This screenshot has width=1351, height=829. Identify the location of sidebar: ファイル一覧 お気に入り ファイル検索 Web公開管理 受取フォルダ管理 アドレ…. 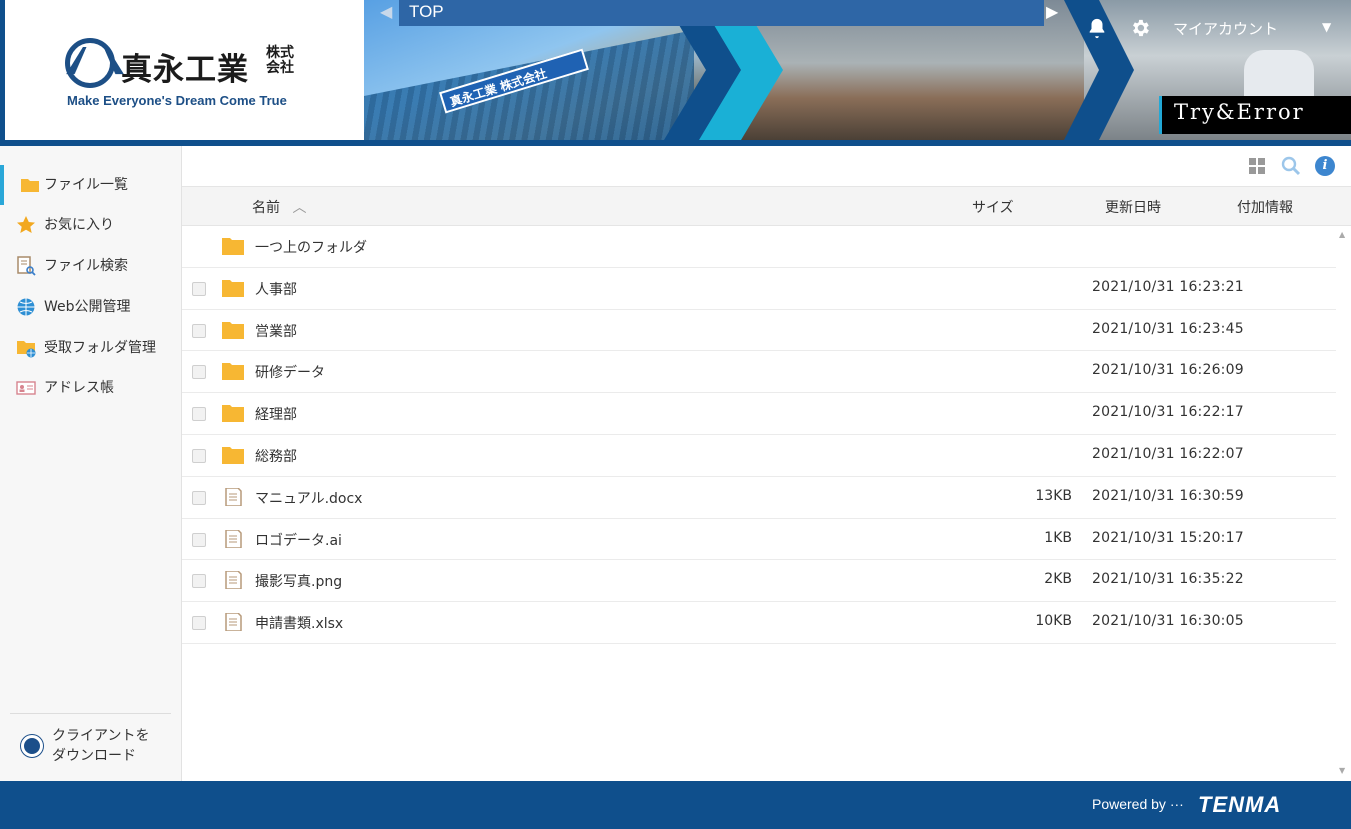
(91, 463).